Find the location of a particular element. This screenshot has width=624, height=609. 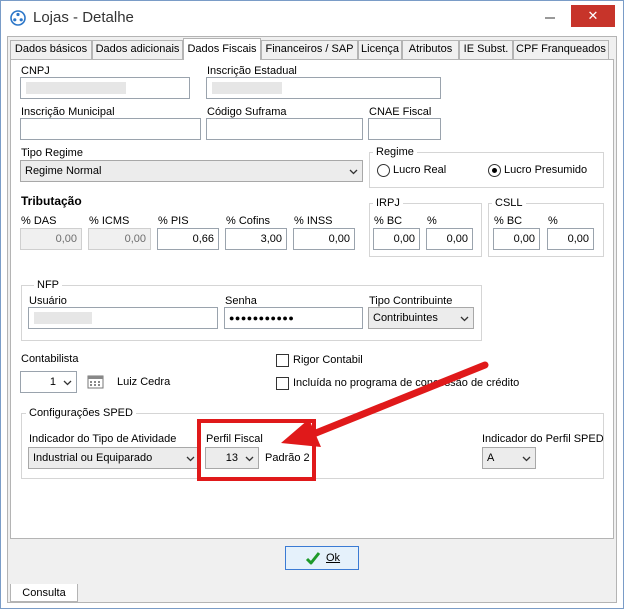

tab-dados-basicos: Dados básicos is located at coordinates (51, 49).